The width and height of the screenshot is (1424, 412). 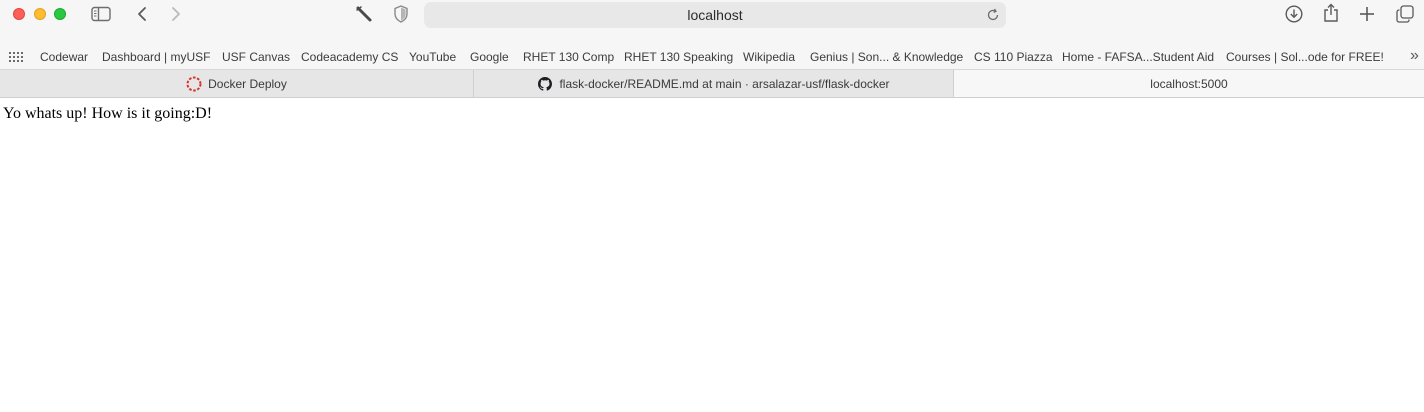 What do you see at coordinates (1367, 14) in the screenshot?
I see `new-tab-icon` at bounding box center [1367, 14].